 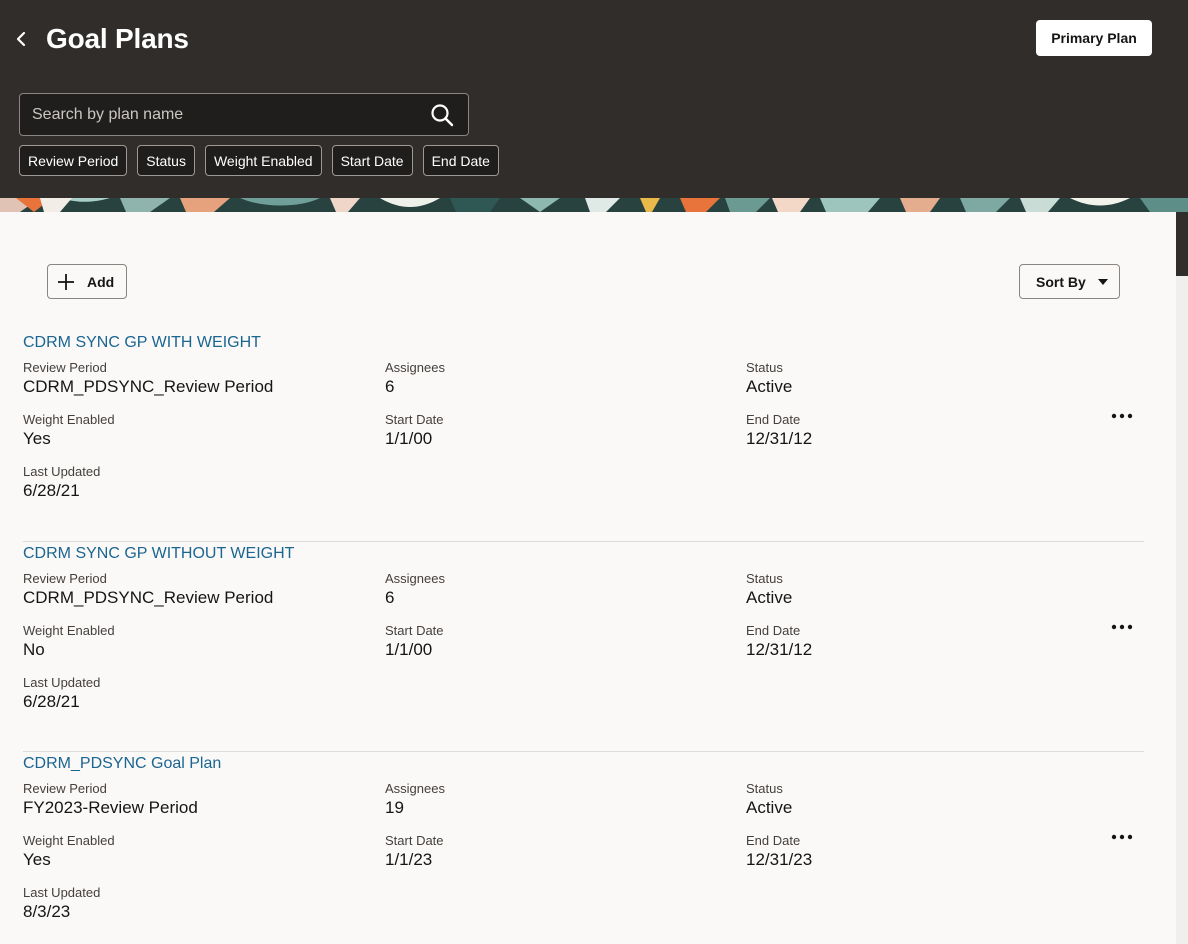 I want to click on review-period-field: Review Period FY2023-Review Period, so click(x=188, y=799).